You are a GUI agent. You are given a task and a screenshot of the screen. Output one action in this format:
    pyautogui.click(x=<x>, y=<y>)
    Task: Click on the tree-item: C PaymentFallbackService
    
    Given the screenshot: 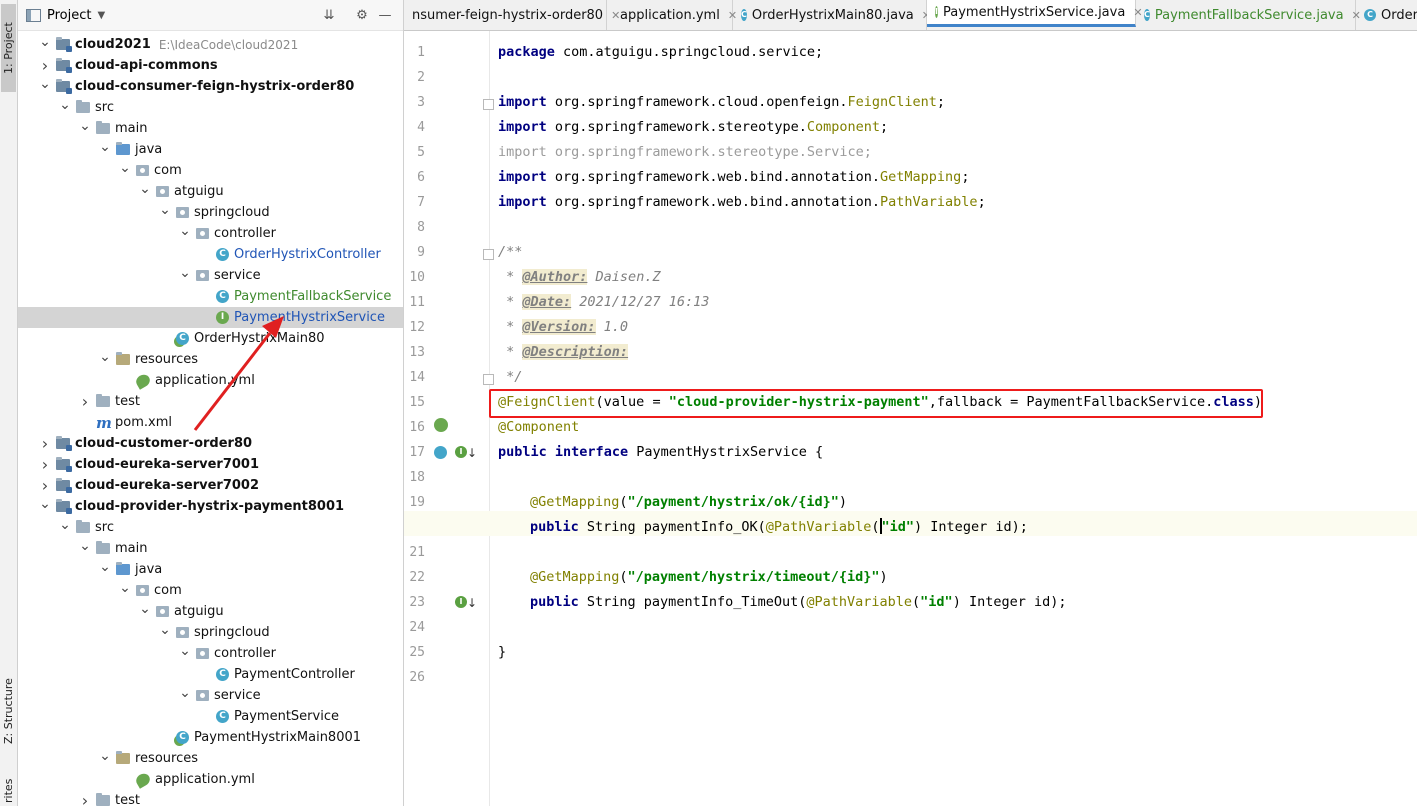 What is the action you would take?
    pyautogui.click(x=210, y=296)
    